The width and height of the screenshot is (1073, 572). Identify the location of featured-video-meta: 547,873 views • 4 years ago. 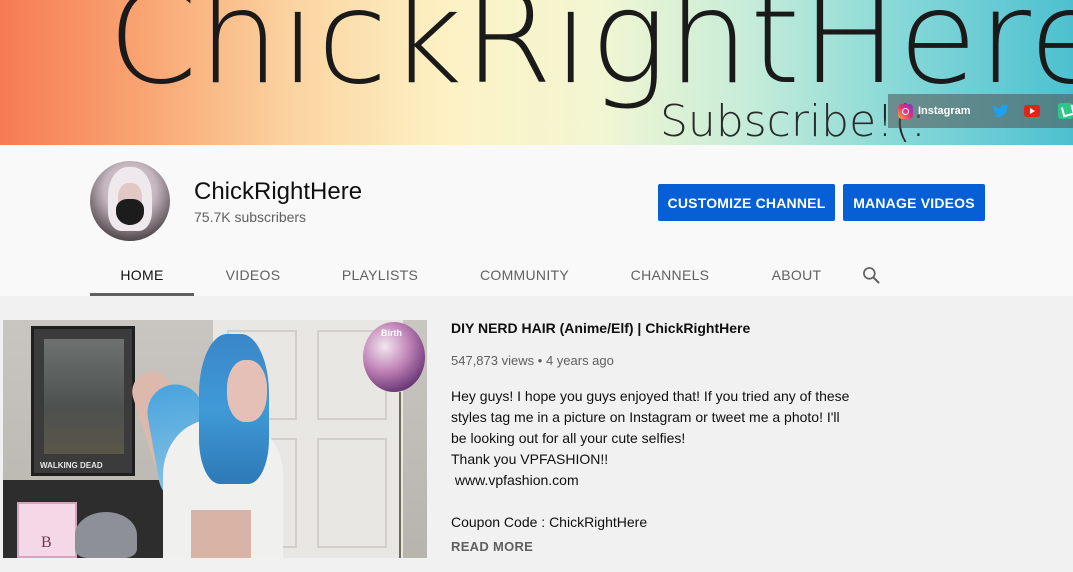
(532, 360).